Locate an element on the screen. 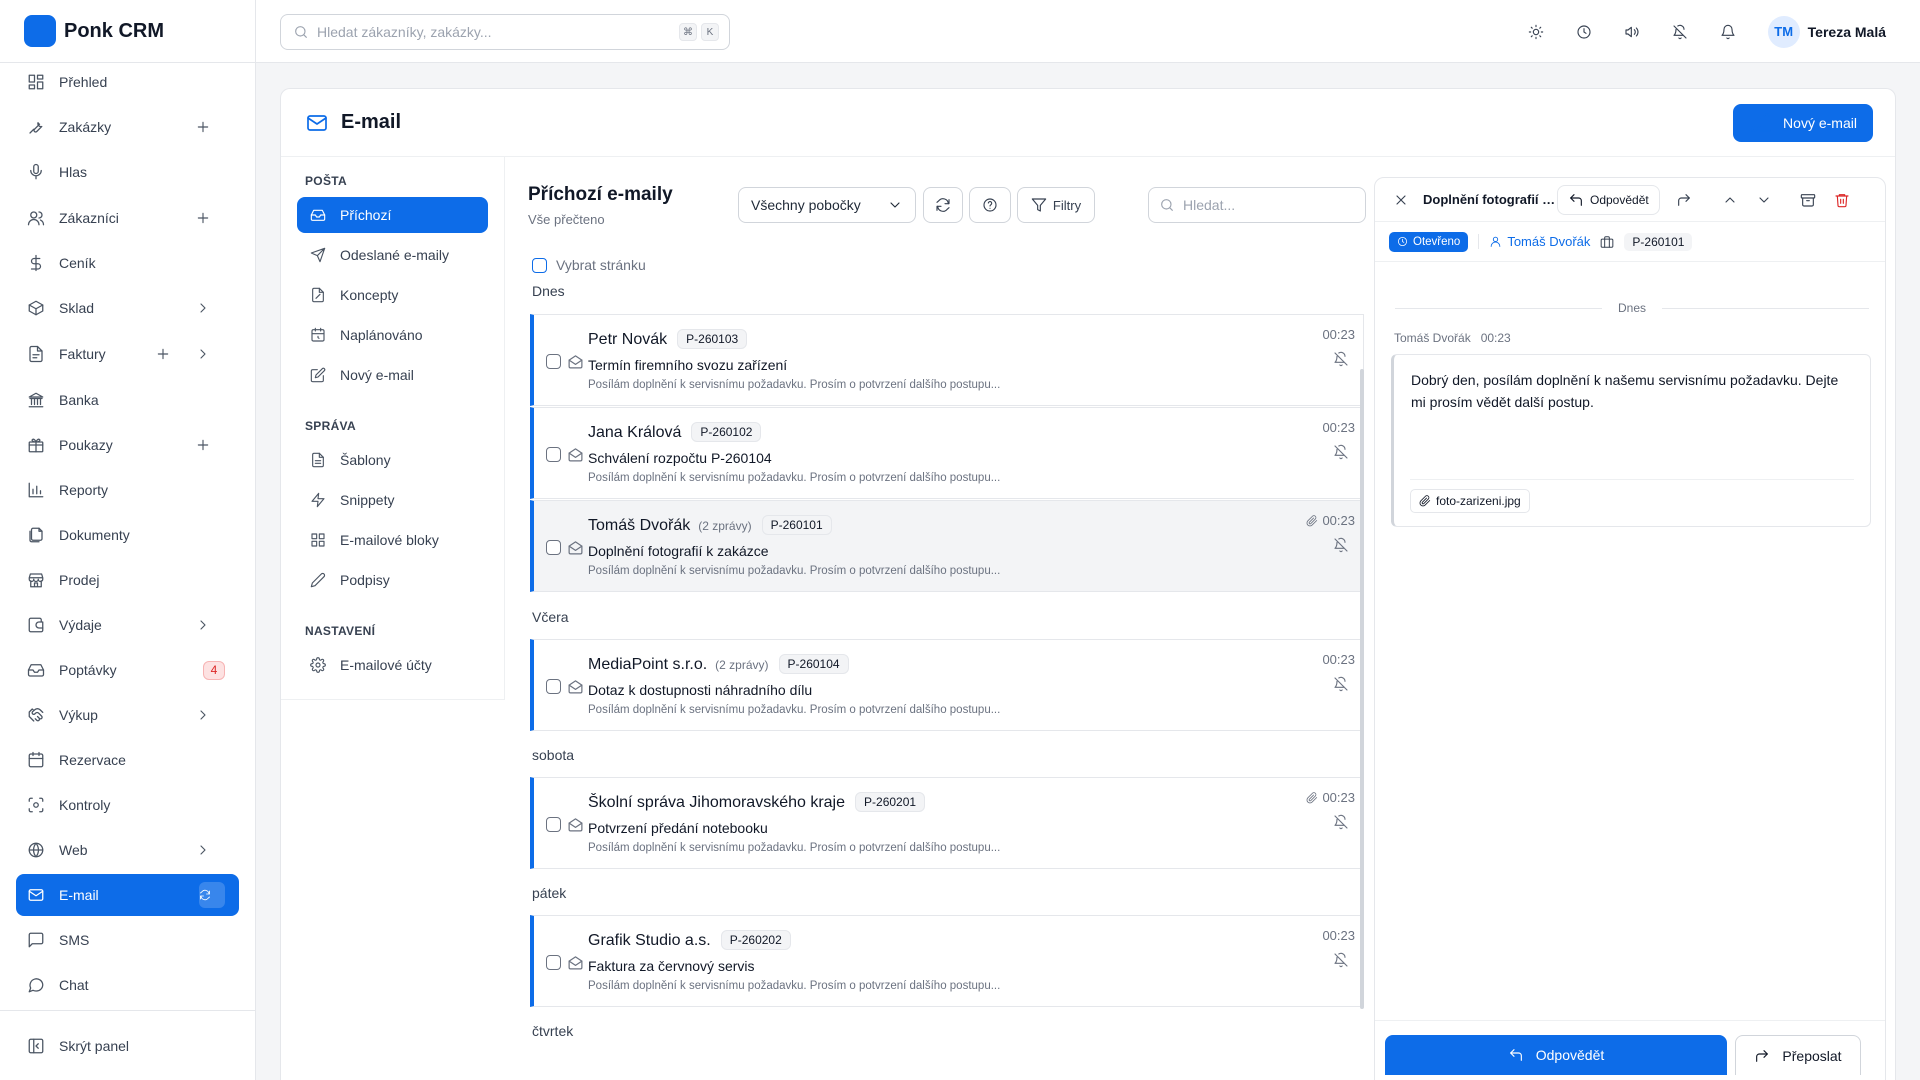 The width and height of the screenshot is (1920, 1080). sidebar-item-faktury: Faktury is located at coordinates (127, 354).